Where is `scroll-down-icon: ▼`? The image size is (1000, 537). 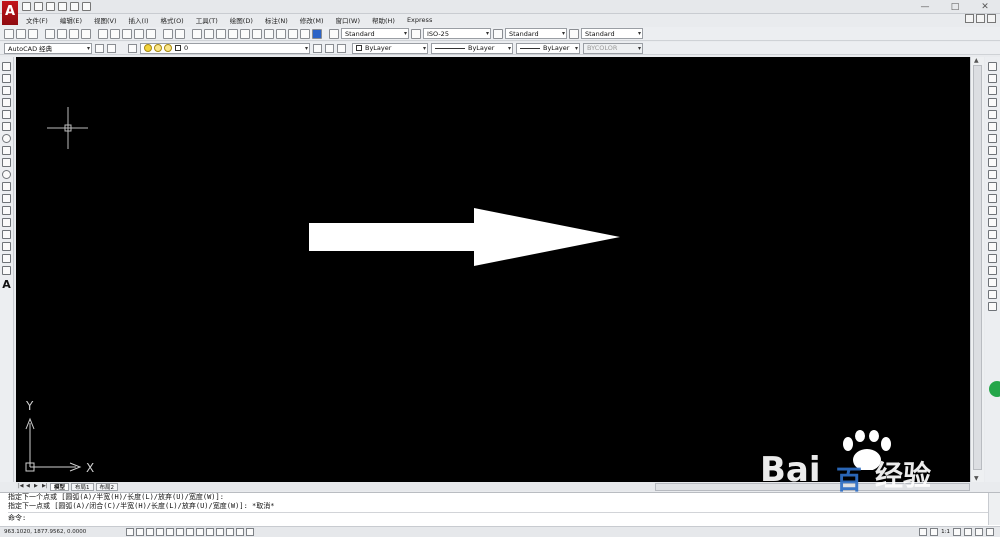 scroll-down-icon: ▼ is located at coordinates (976, 478).